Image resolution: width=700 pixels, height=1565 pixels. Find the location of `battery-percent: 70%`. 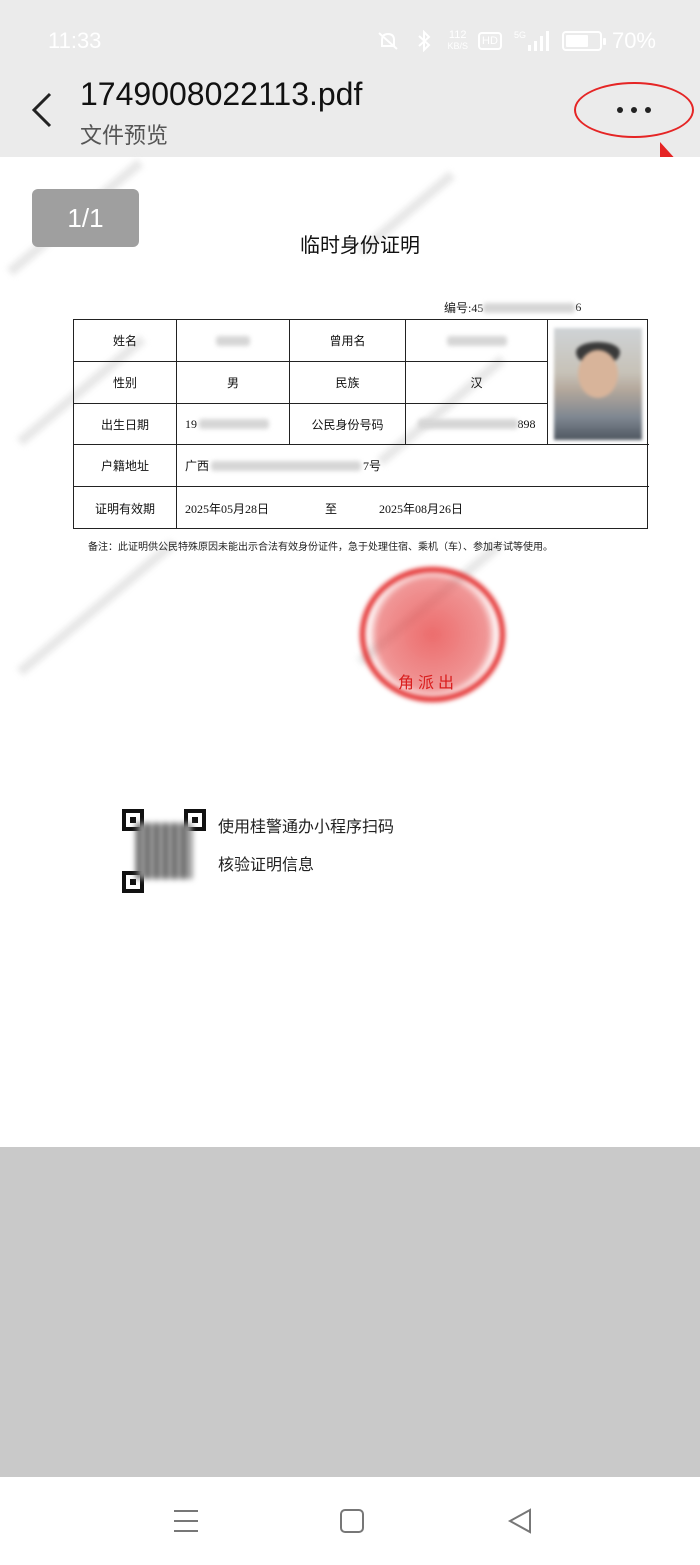

battery-percent: 70% is located at coordinates (633, 40).